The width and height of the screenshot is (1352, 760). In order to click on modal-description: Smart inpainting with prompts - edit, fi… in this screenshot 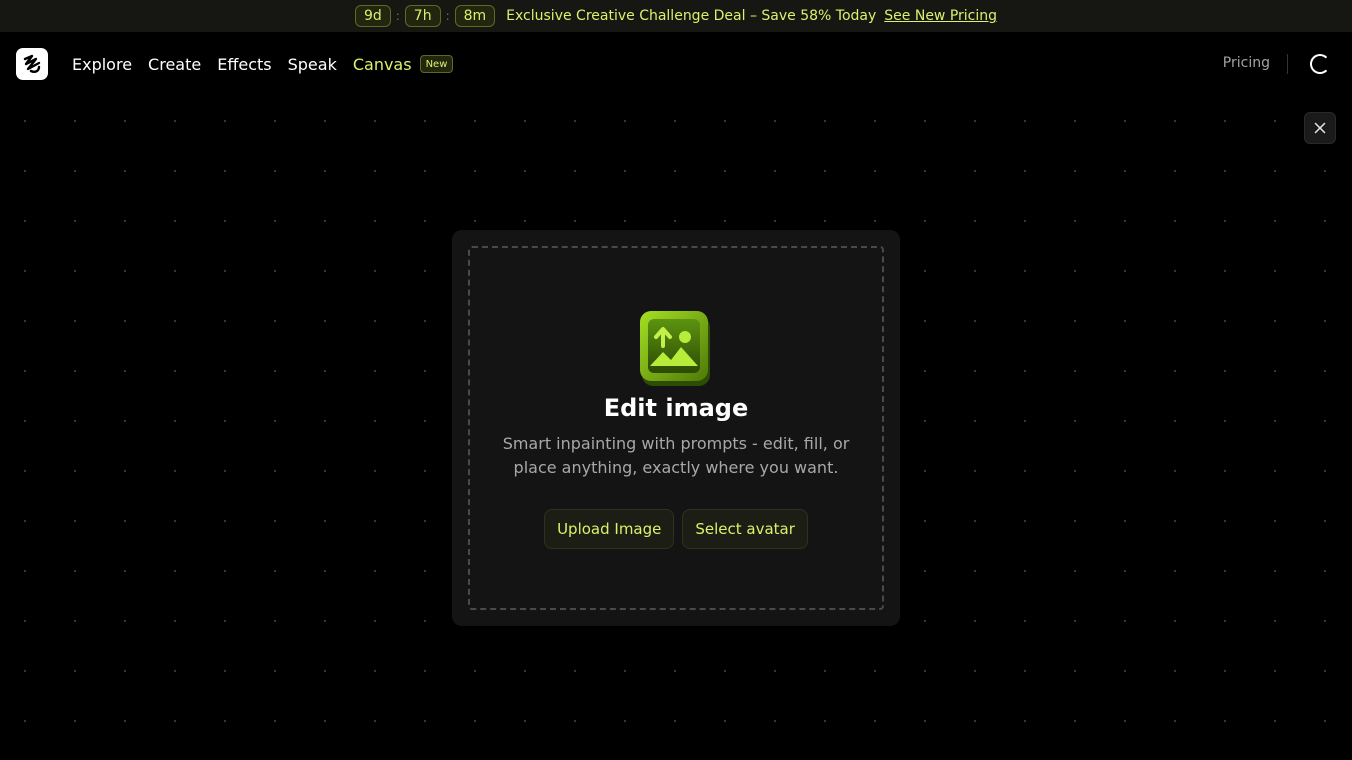, I will do `click(676, 455)`.